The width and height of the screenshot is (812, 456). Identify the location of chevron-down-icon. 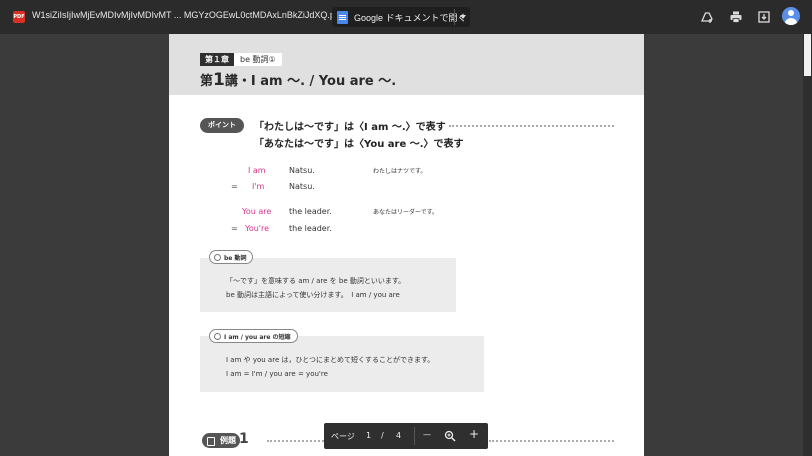
(463, 17).